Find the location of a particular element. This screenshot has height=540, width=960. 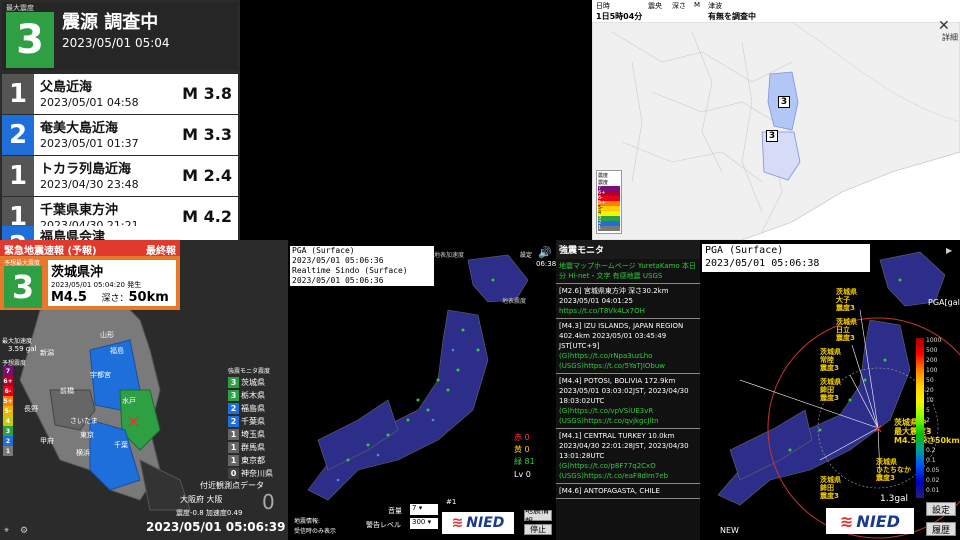

city-label: 山形 is located at coordinates (107, 335).